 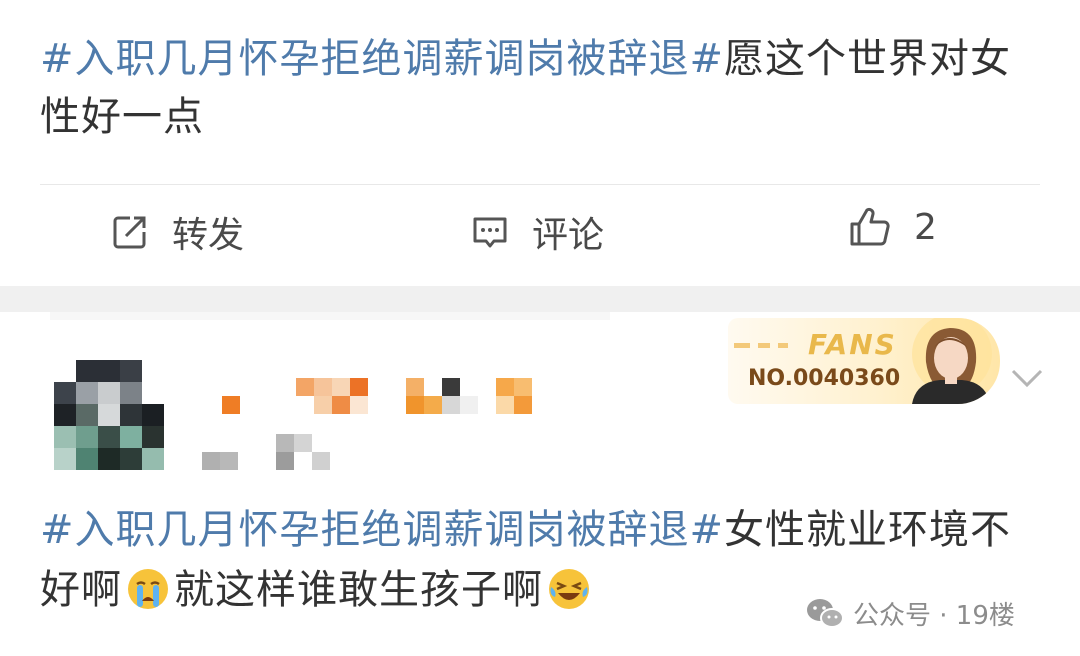 I want to click on chevron-down-icon, so click(x=1027, y=378).